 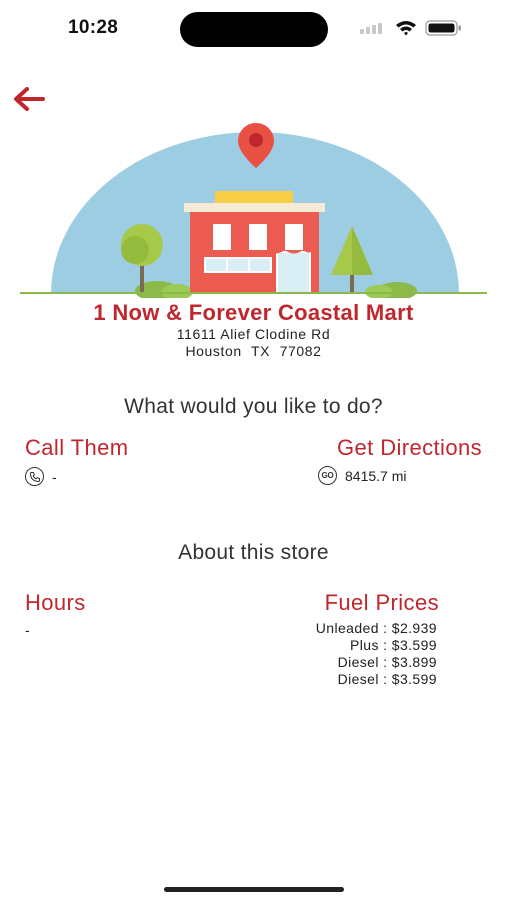 What do you see at coordinates (406, 28) in the screenshot?
I see `wifi-icon` at bounding box center [406, 28].